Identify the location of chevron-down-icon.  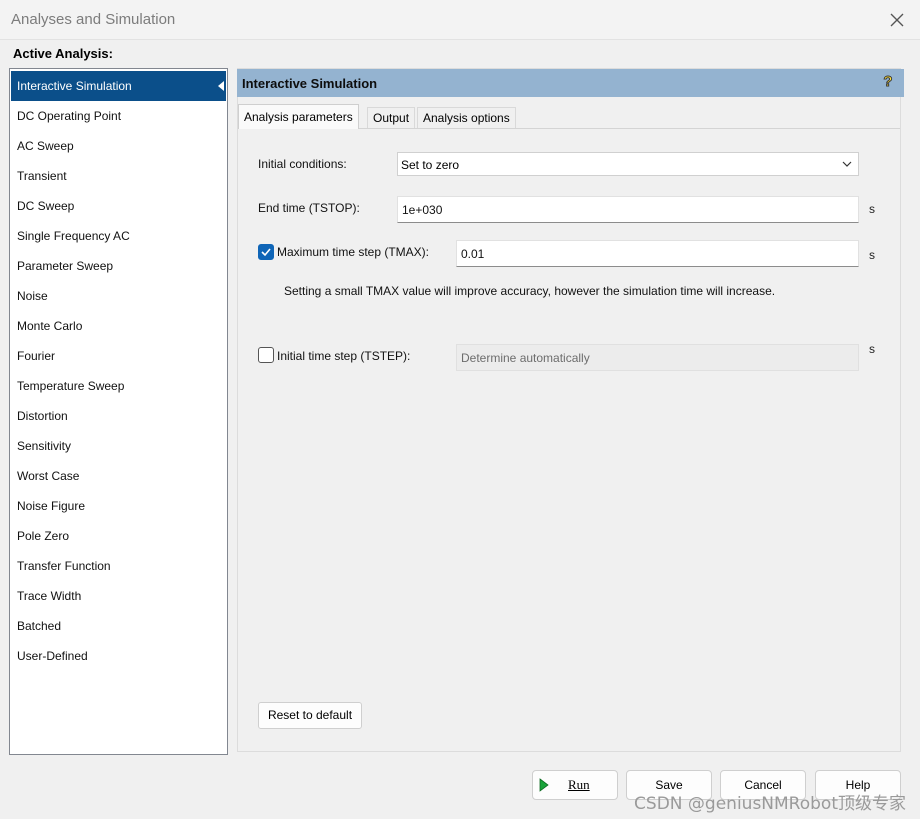
(847, 164).